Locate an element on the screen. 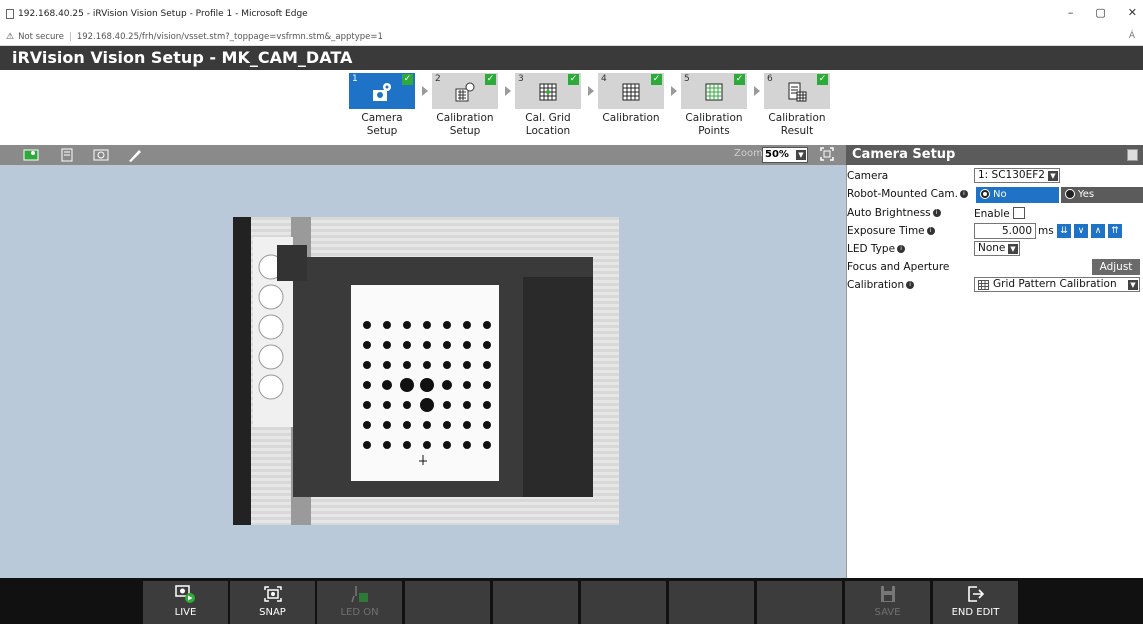 The width and height of the screenshot is (1143, 624). pen-tool-button is located at coordinates (135, 155).